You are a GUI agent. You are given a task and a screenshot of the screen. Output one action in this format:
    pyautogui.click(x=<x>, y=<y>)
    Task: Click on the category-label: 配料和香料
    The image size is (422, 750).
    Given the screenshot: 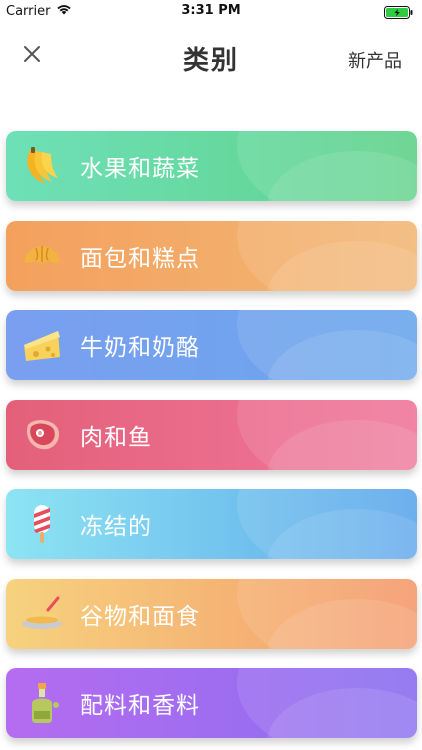 What is the action you would take?
    pyautogui.click(x=140, y=706)
    